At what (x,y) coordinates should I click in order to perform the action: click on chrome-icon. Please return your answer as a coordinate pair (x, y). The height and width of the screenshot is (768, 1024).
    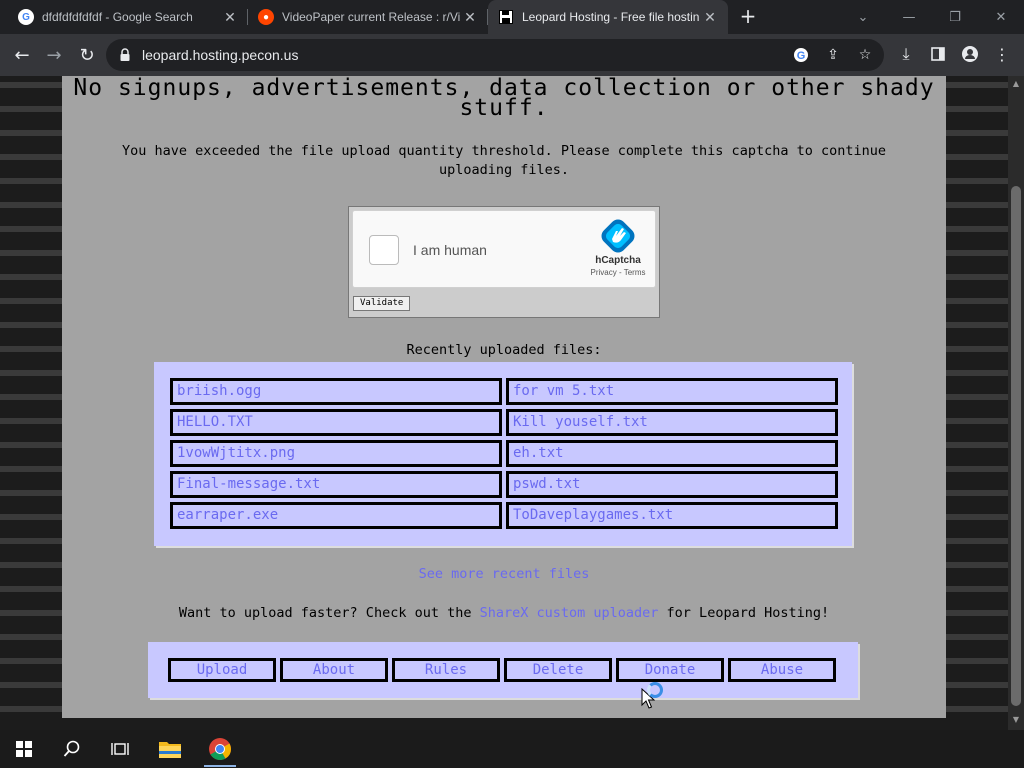
    Looking at the image, I should click on (220, 749).